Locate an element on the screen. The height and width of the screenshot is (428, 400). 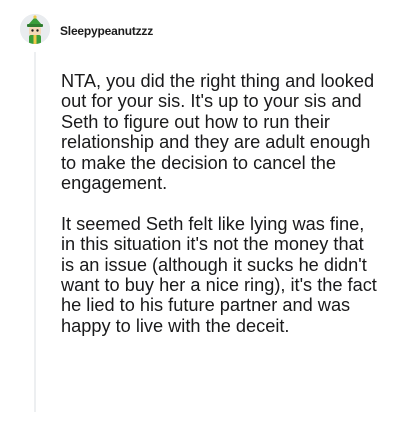
snoo-avatar-icon is located at coordinates (35, 29).